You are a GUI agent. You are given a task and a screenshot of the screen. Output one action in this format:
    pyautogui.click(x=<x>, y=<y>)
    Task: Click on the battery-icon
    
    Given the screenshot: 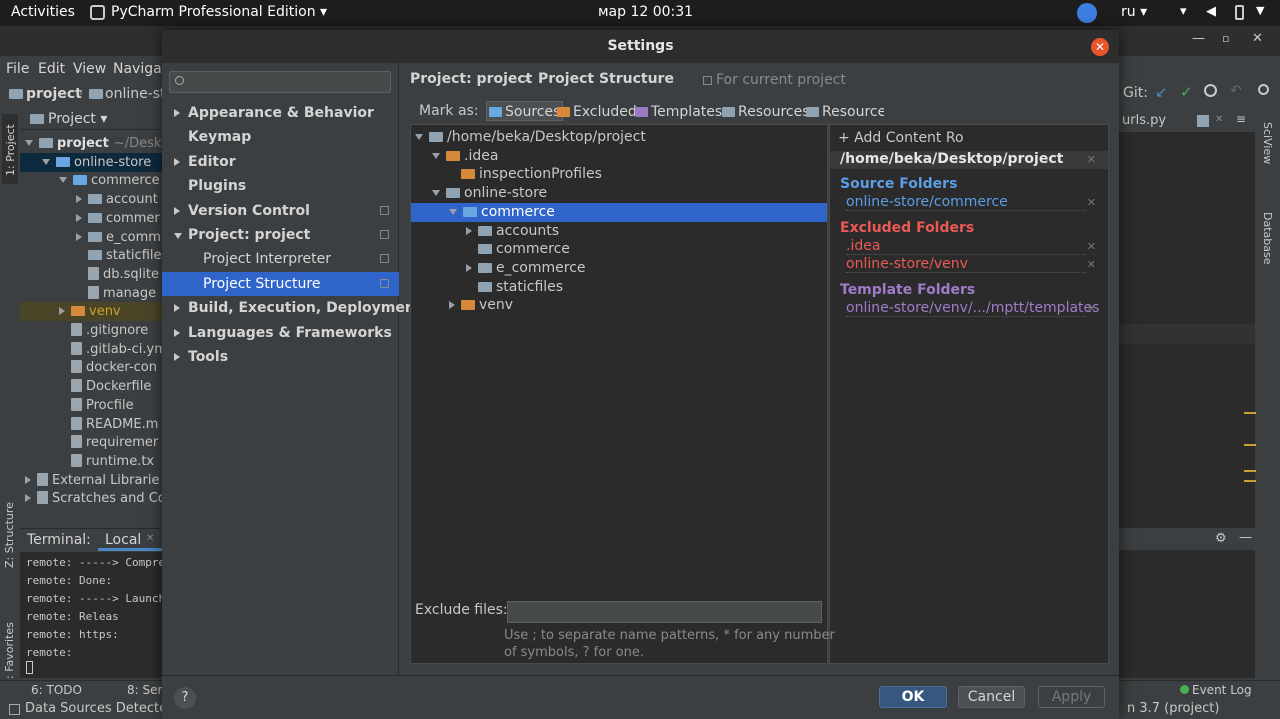 What is the action you would take?
    pyautogui.click(x=1239, y=12)
    